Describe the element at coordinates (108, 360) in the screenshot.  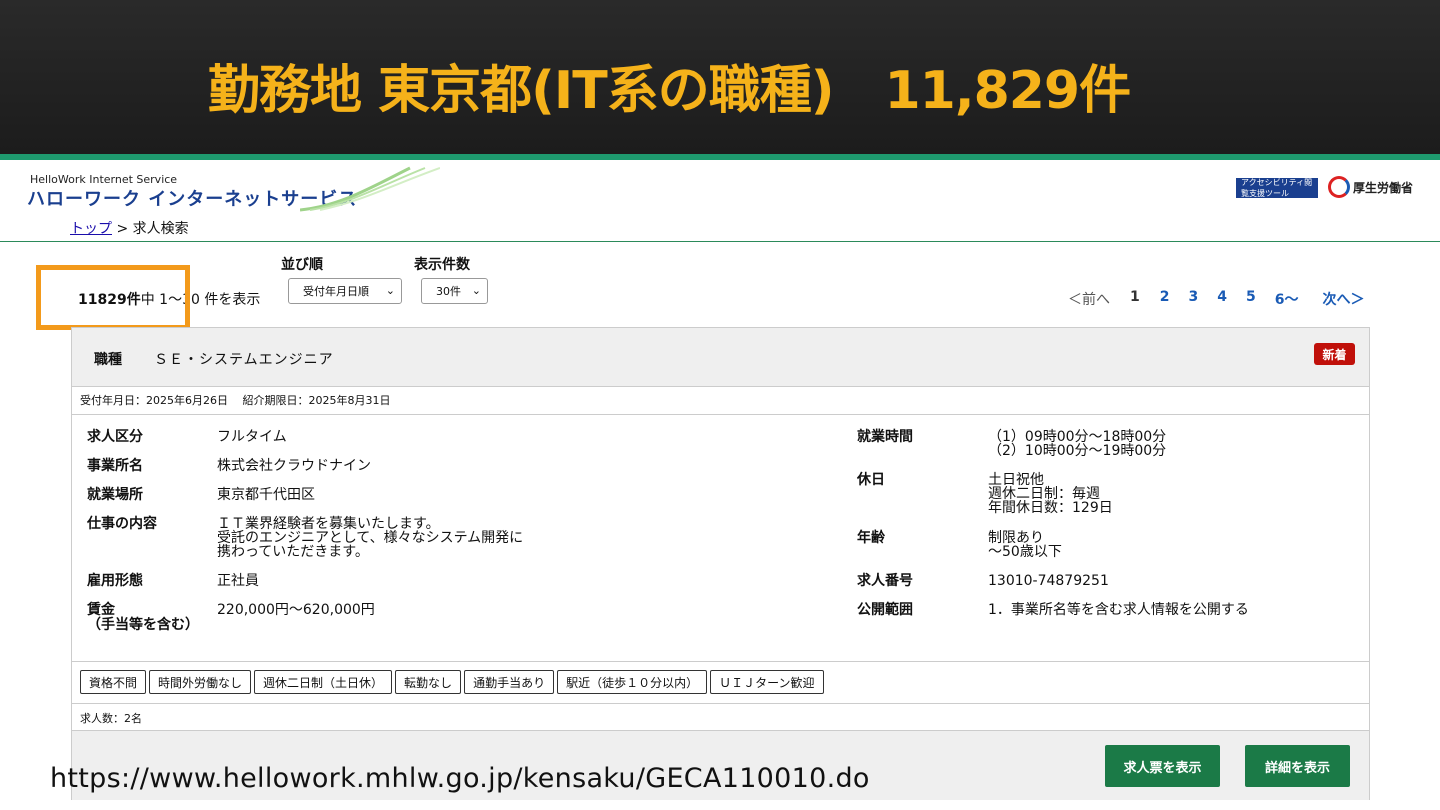
I see `occupation-label: 職種` at that location.